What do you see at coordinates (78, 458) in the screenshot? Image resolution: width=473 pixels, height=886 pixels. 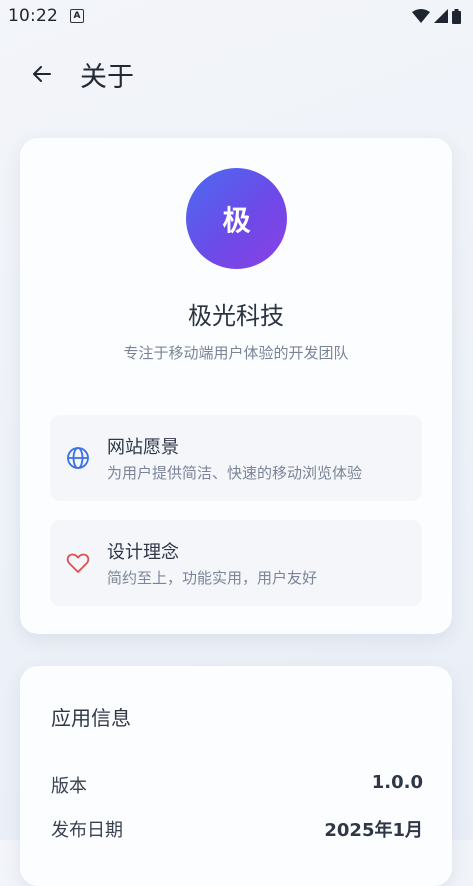 I see `globe-icon` at bounding box center [78, 458].